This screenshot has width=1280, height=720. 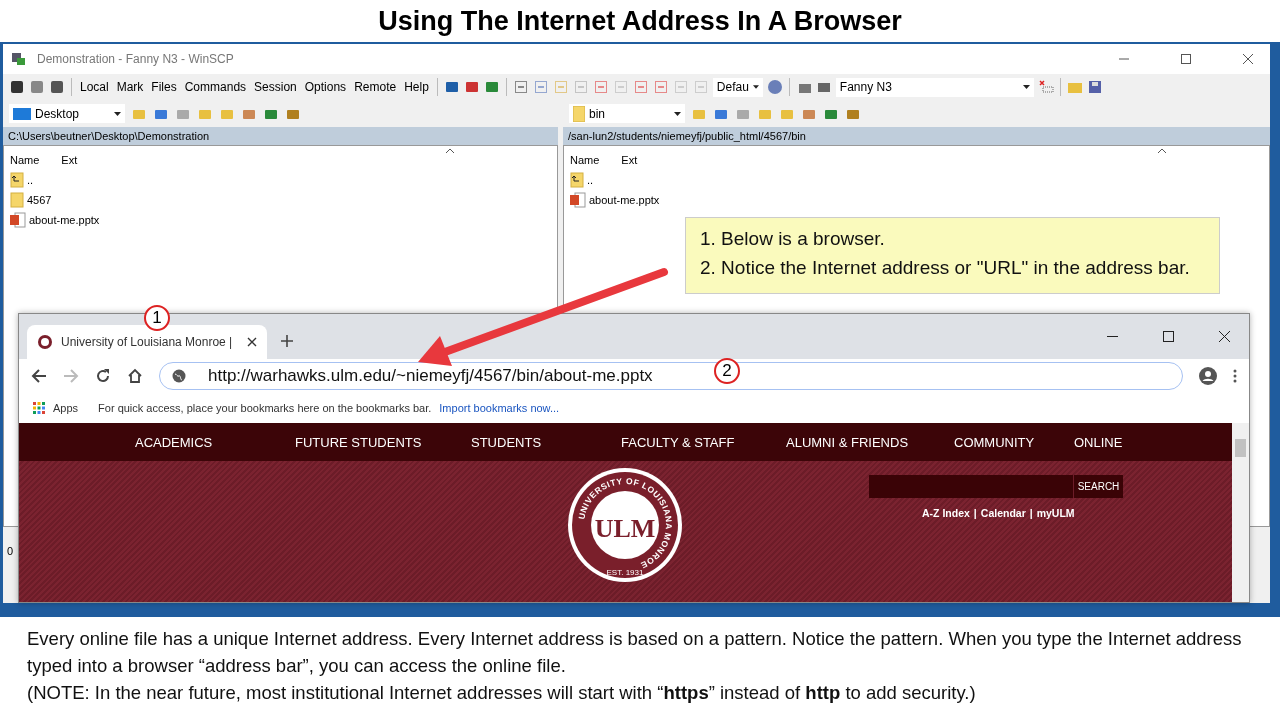 I want to click on menu-item: Session, so click(x=275, y=87).